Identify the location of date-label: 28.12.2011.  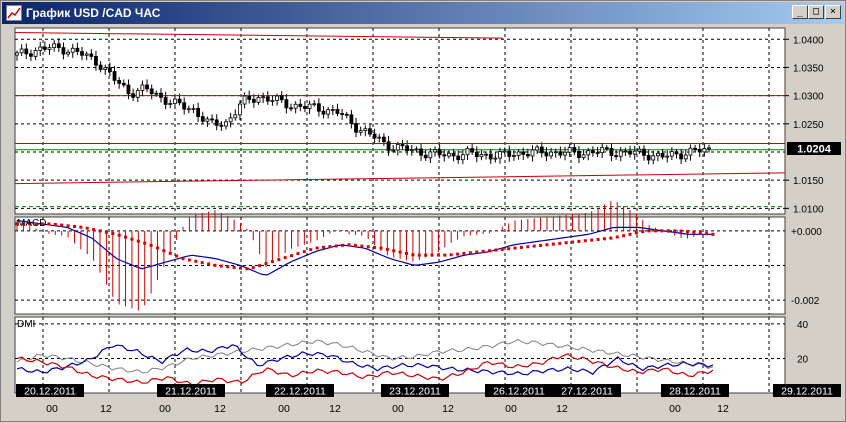
(695, 391).